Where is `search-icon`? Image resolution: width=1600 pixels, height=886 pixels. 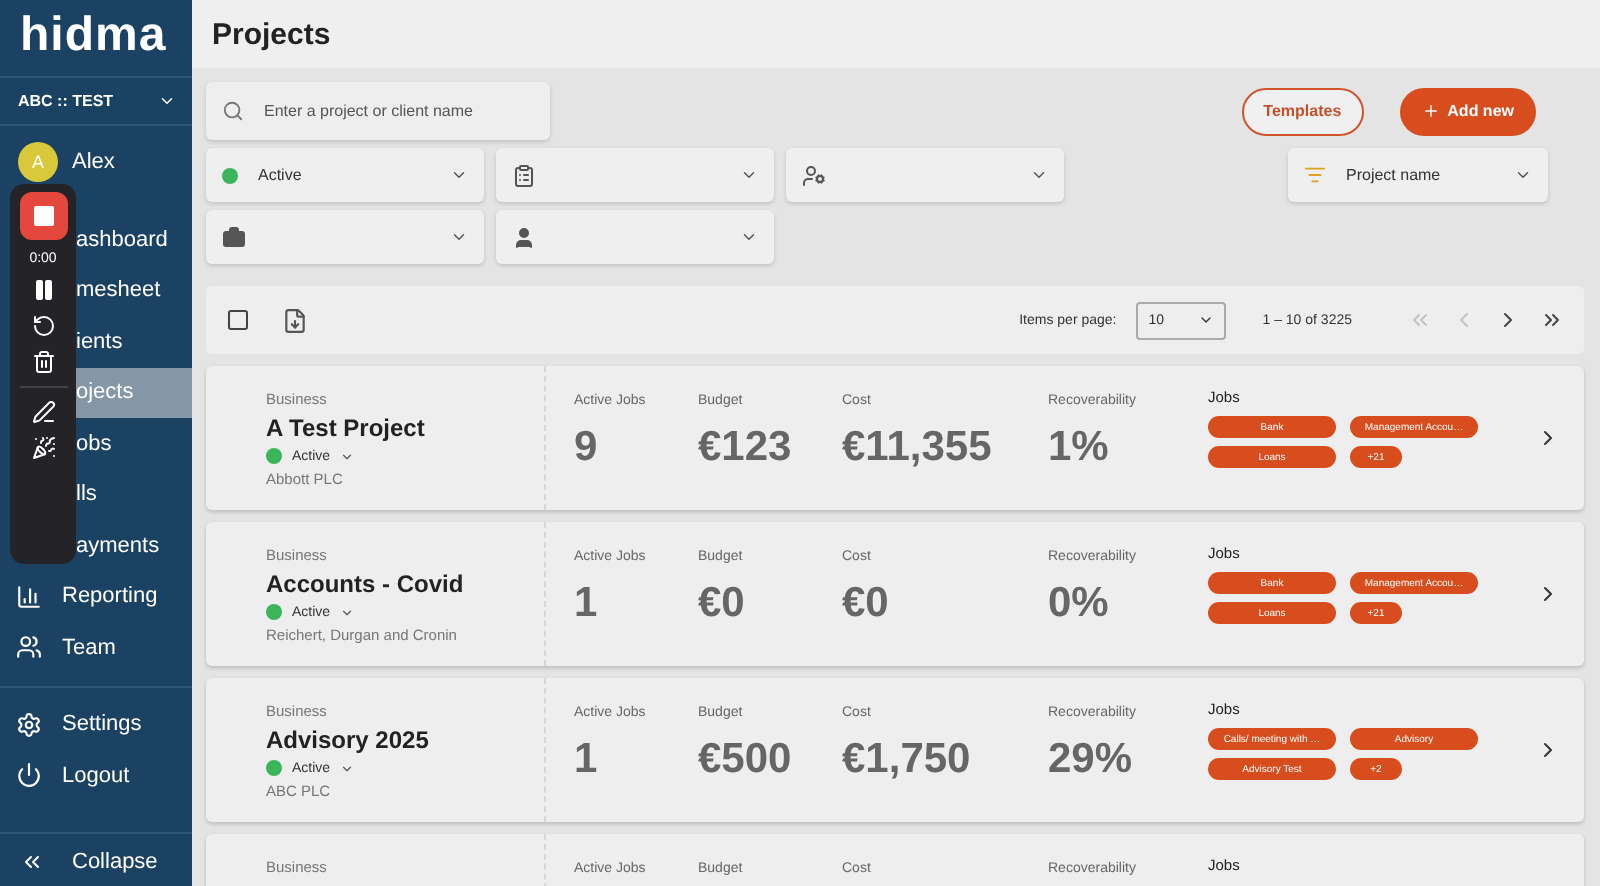
search-icon is located at coordinates (233, 111).